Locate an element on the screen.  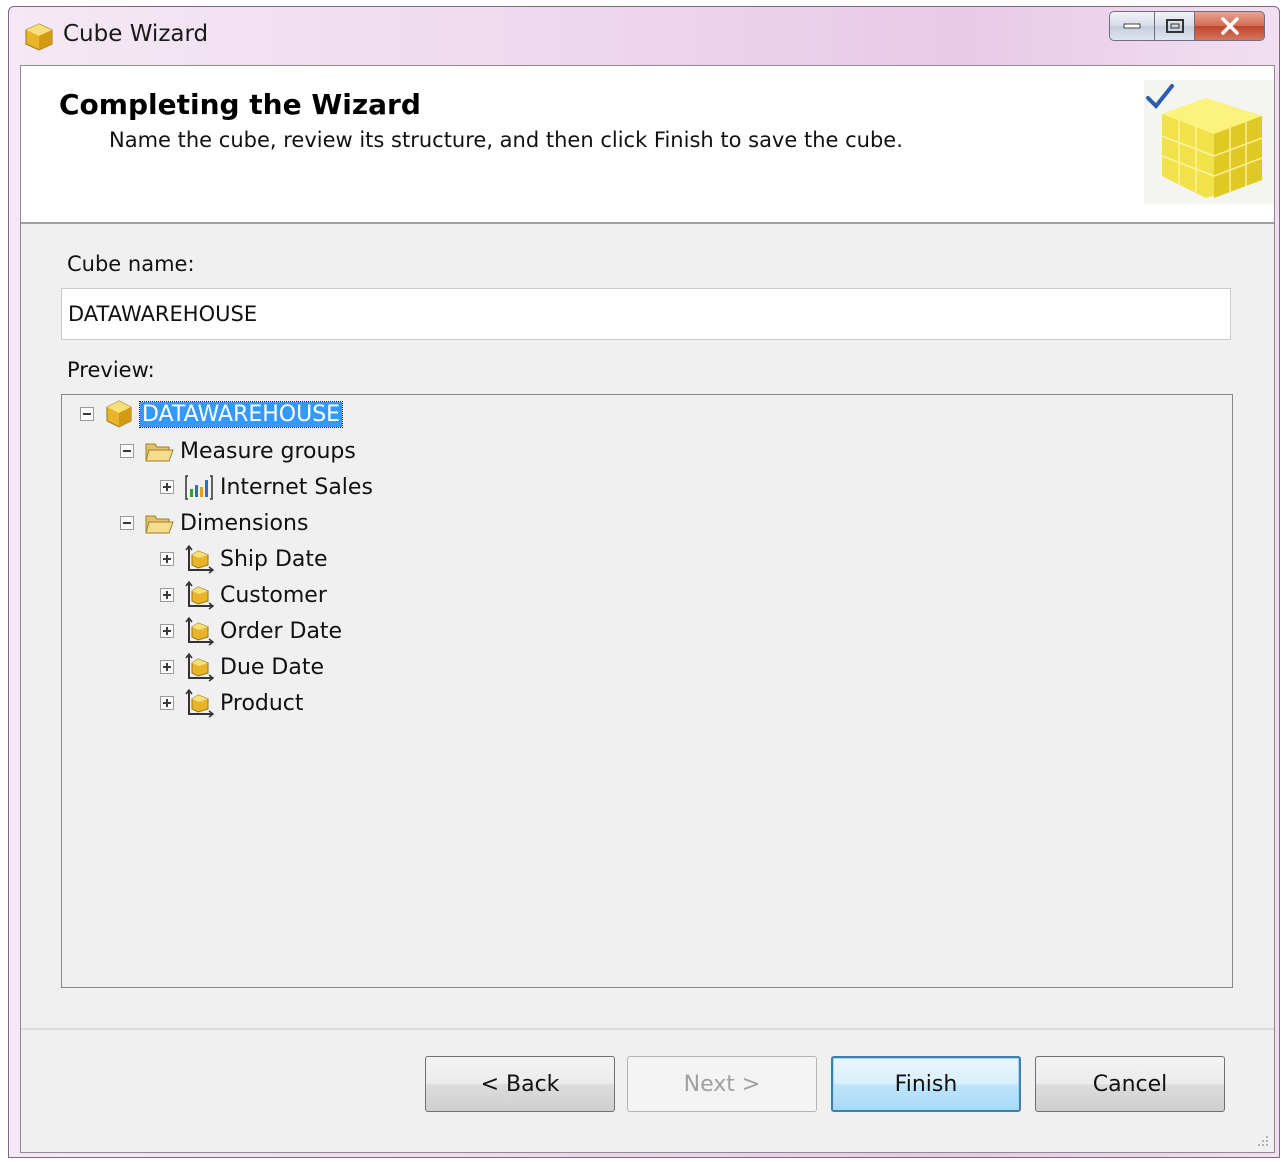
close-icon is located at coordinates (1229, 26).